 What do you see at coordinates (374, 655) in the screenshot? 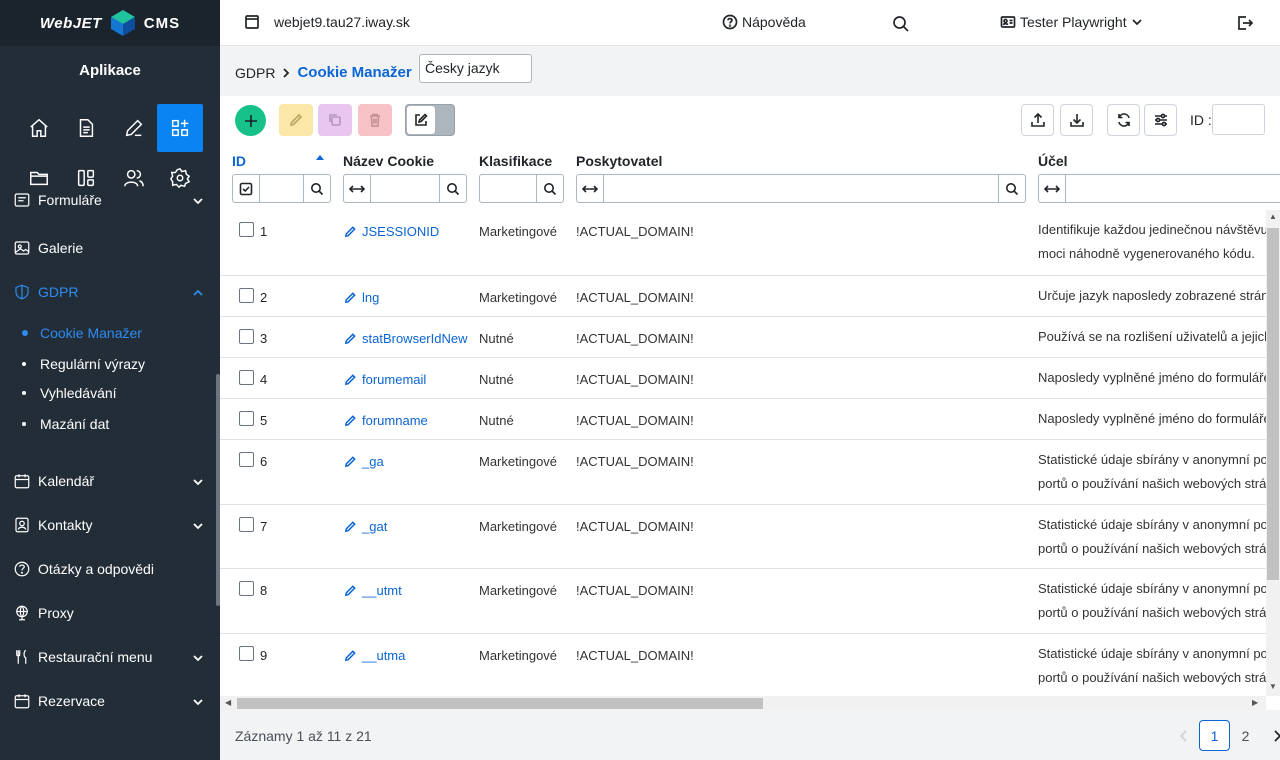
I see `cell-name-link: __utma` at bounding box center [374, 655].